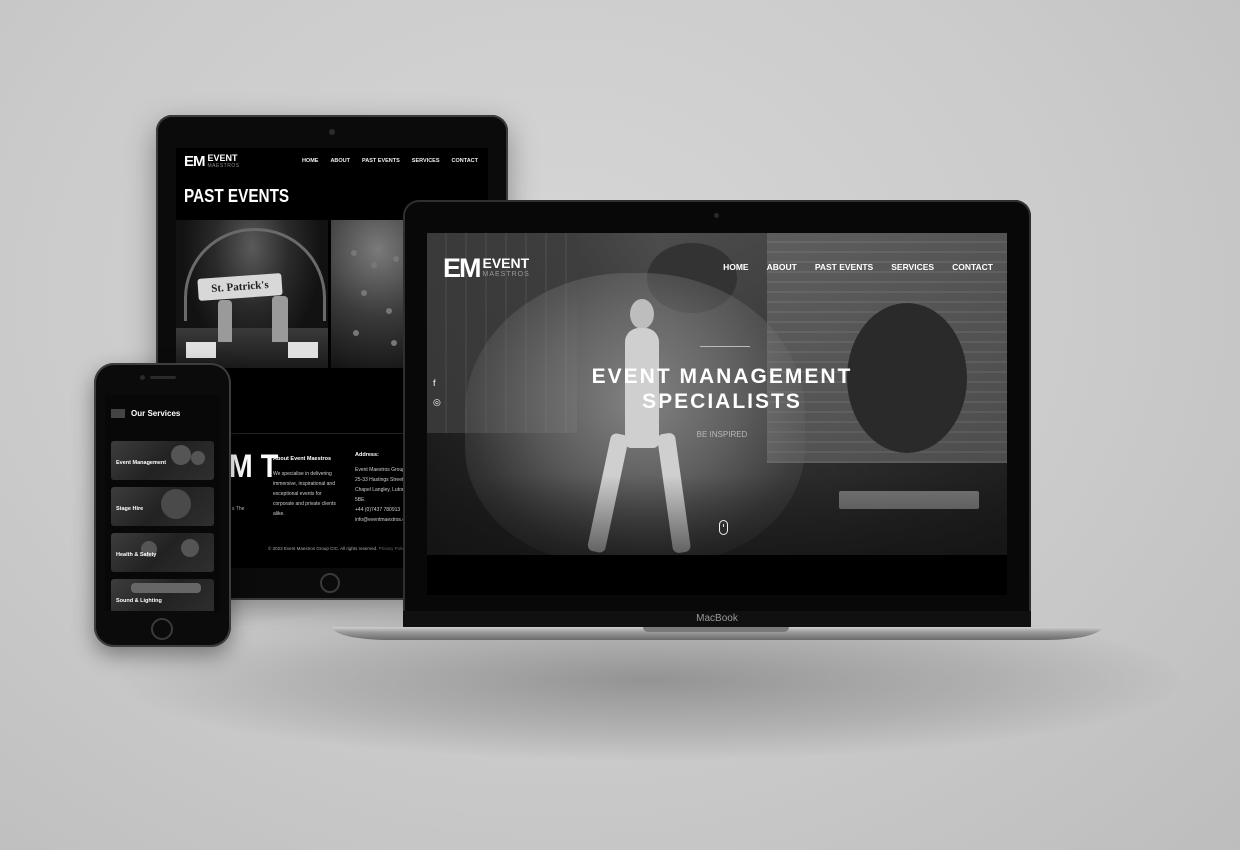  What do you see at coordinates (972, 267) in the screenshot?
I see `nav-contact: CONTACT` at bounding box center [972, 267].